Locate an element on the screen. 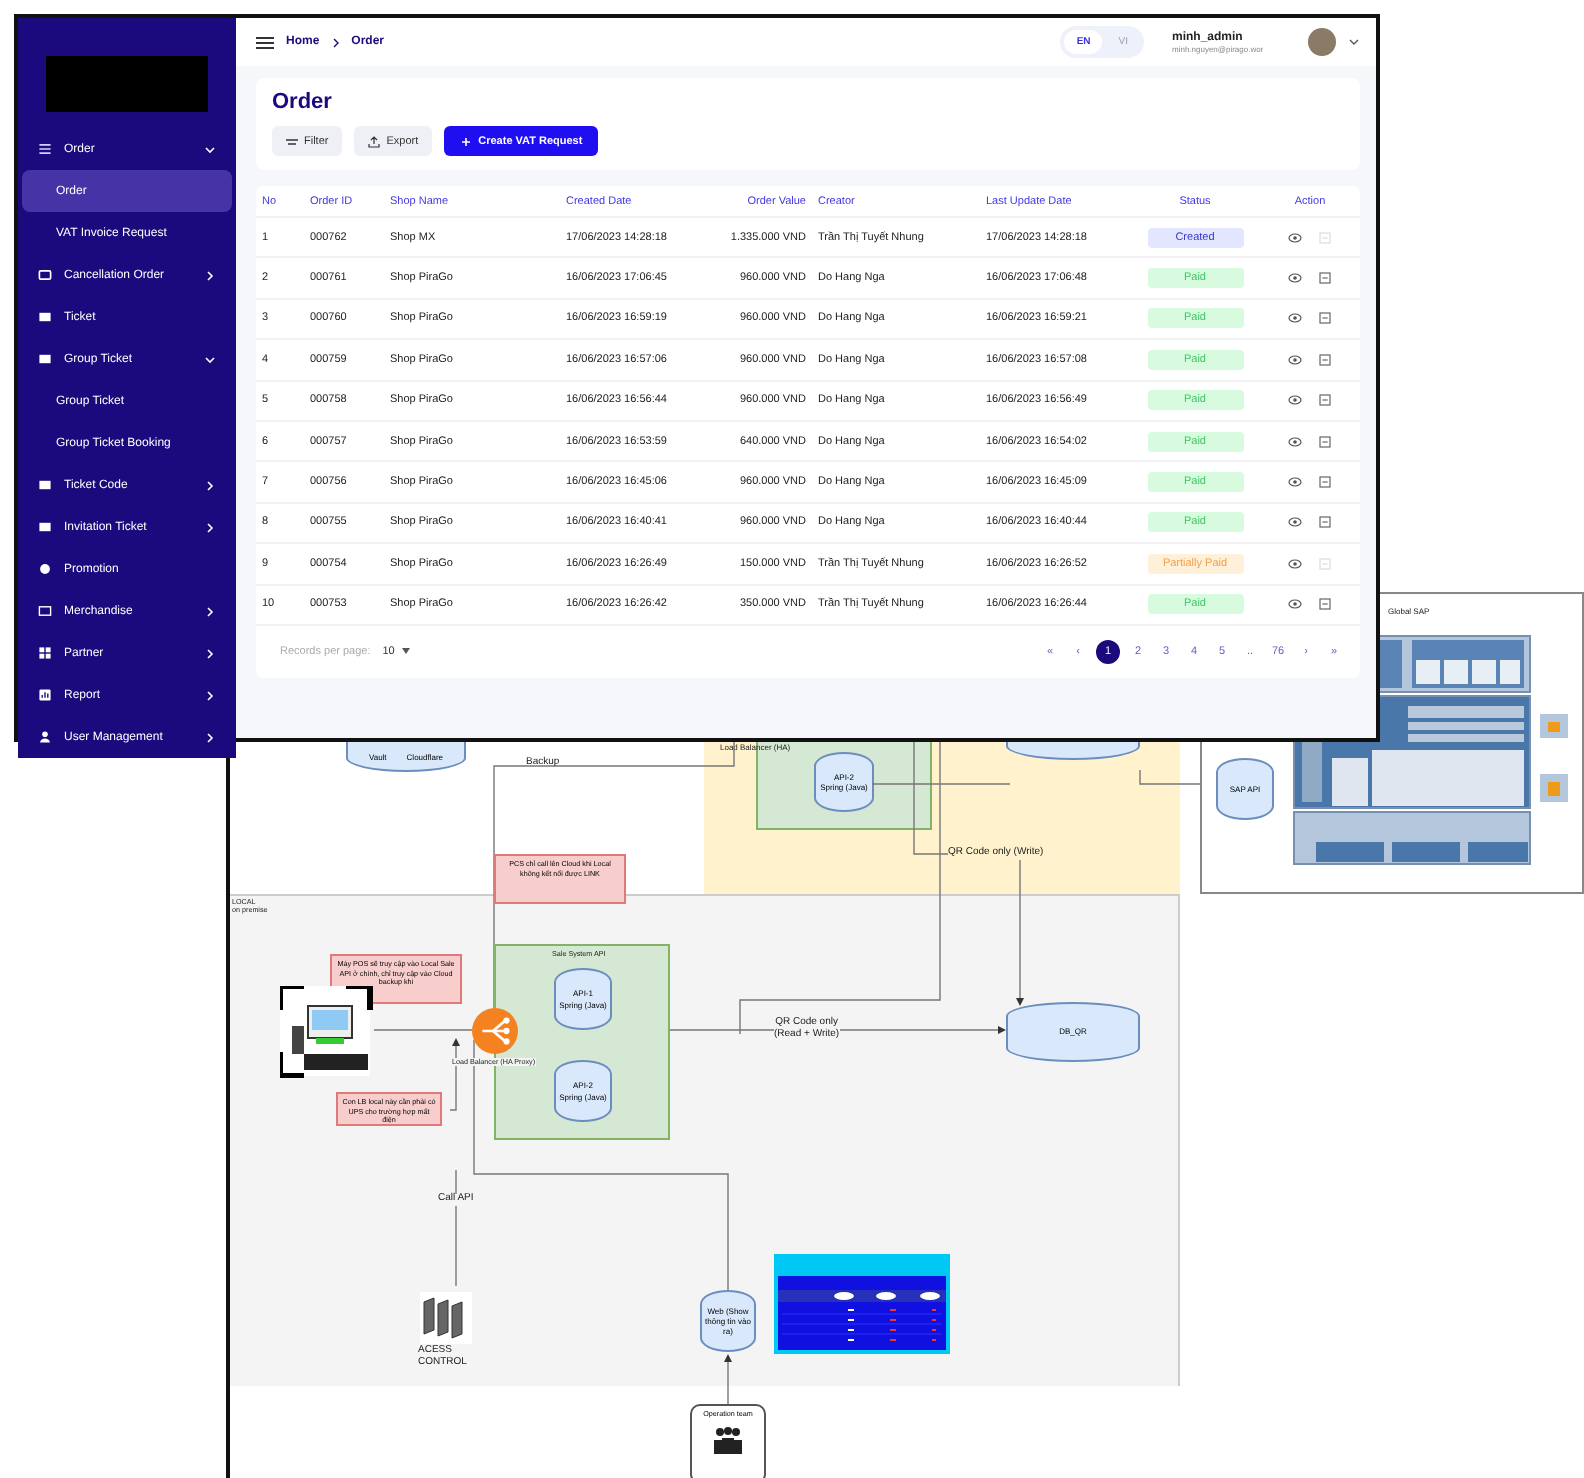 The image size is (1584, 1478). caret-icon is located at coordinates (406, 651).